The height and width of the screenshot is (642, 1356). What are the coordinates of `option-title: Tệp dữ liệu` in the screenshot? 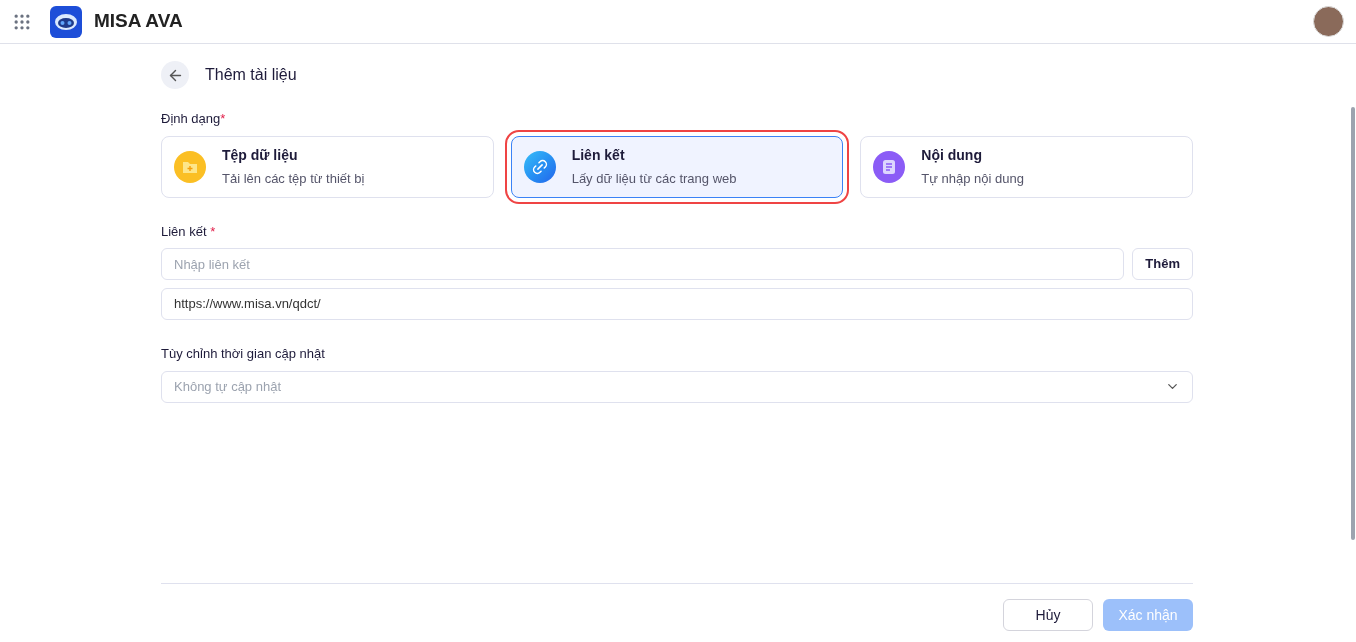 It's located at (260, 155).